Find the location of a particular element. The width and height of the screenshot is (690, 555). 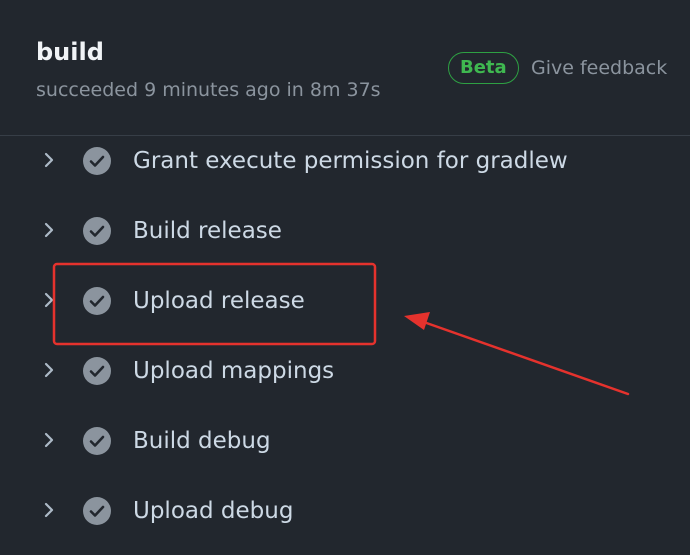

step-label: Grant execute permission for gradlew is located at coordinates (350, 161).